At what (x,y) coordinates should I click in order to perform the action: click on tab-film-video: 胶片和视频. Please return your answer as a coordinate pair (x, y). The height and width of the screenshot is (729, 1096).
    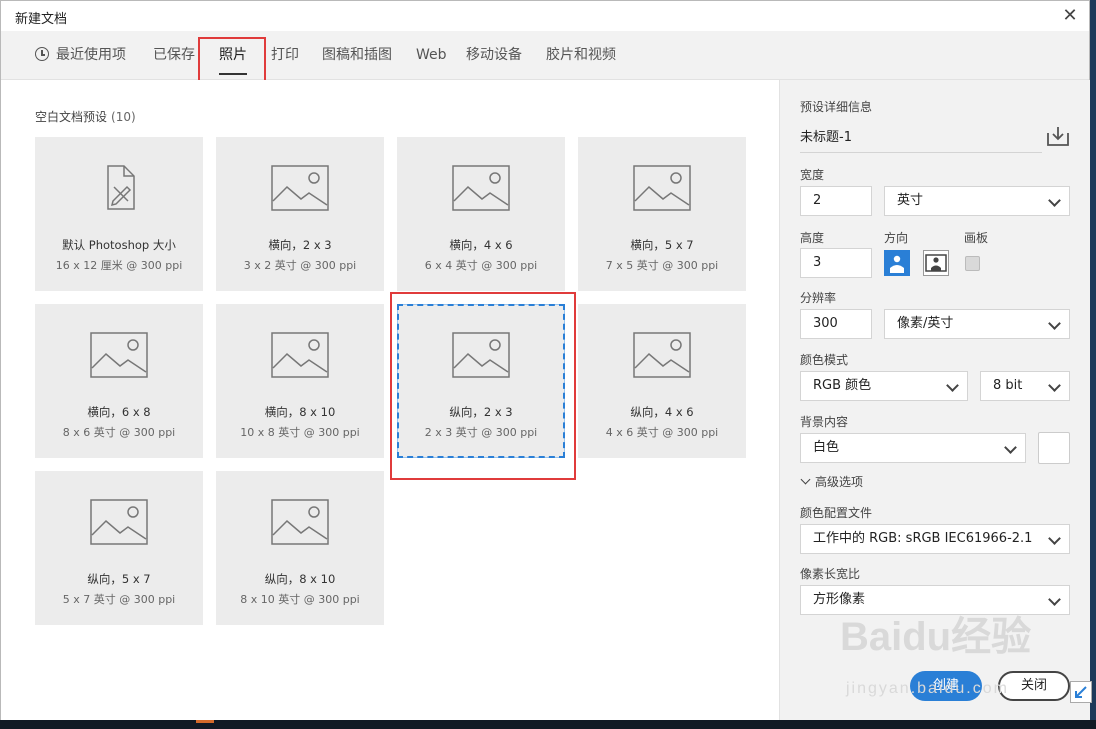
    Looking at the image, I should click on (581, 55).